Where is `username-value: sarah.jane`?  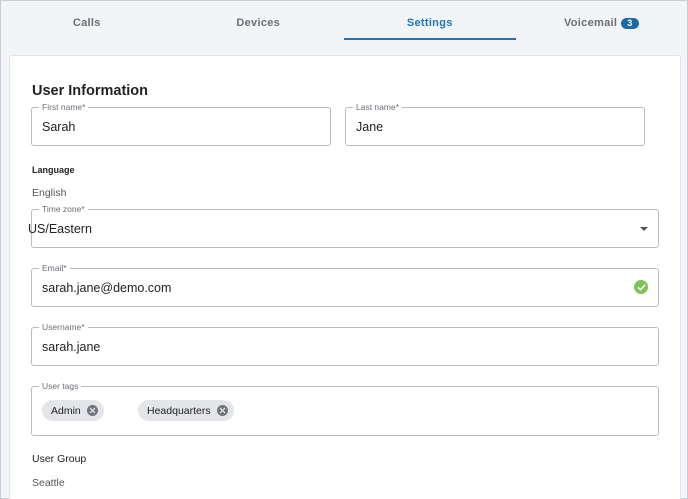 username-value: sarah.jane is located at coordinates (71, 347).